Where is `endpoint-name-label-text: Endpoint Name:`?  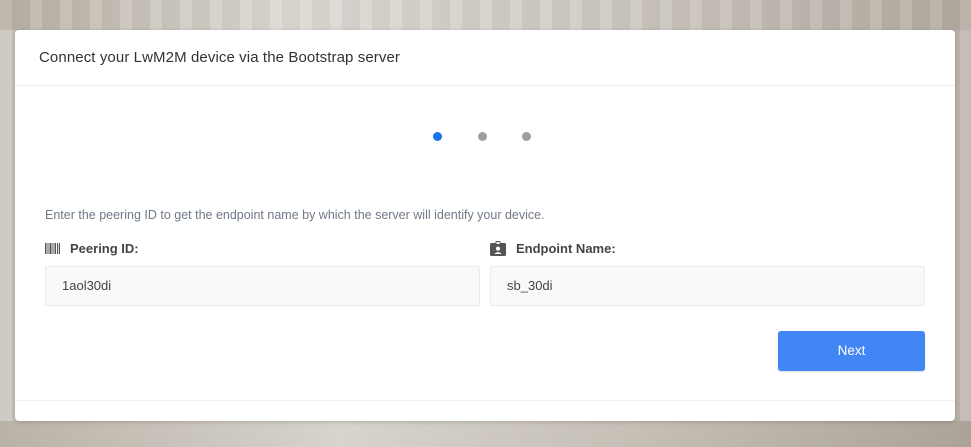 endpoint-name-label-text: Endpoint Name: is located at coordinates (566, 248).